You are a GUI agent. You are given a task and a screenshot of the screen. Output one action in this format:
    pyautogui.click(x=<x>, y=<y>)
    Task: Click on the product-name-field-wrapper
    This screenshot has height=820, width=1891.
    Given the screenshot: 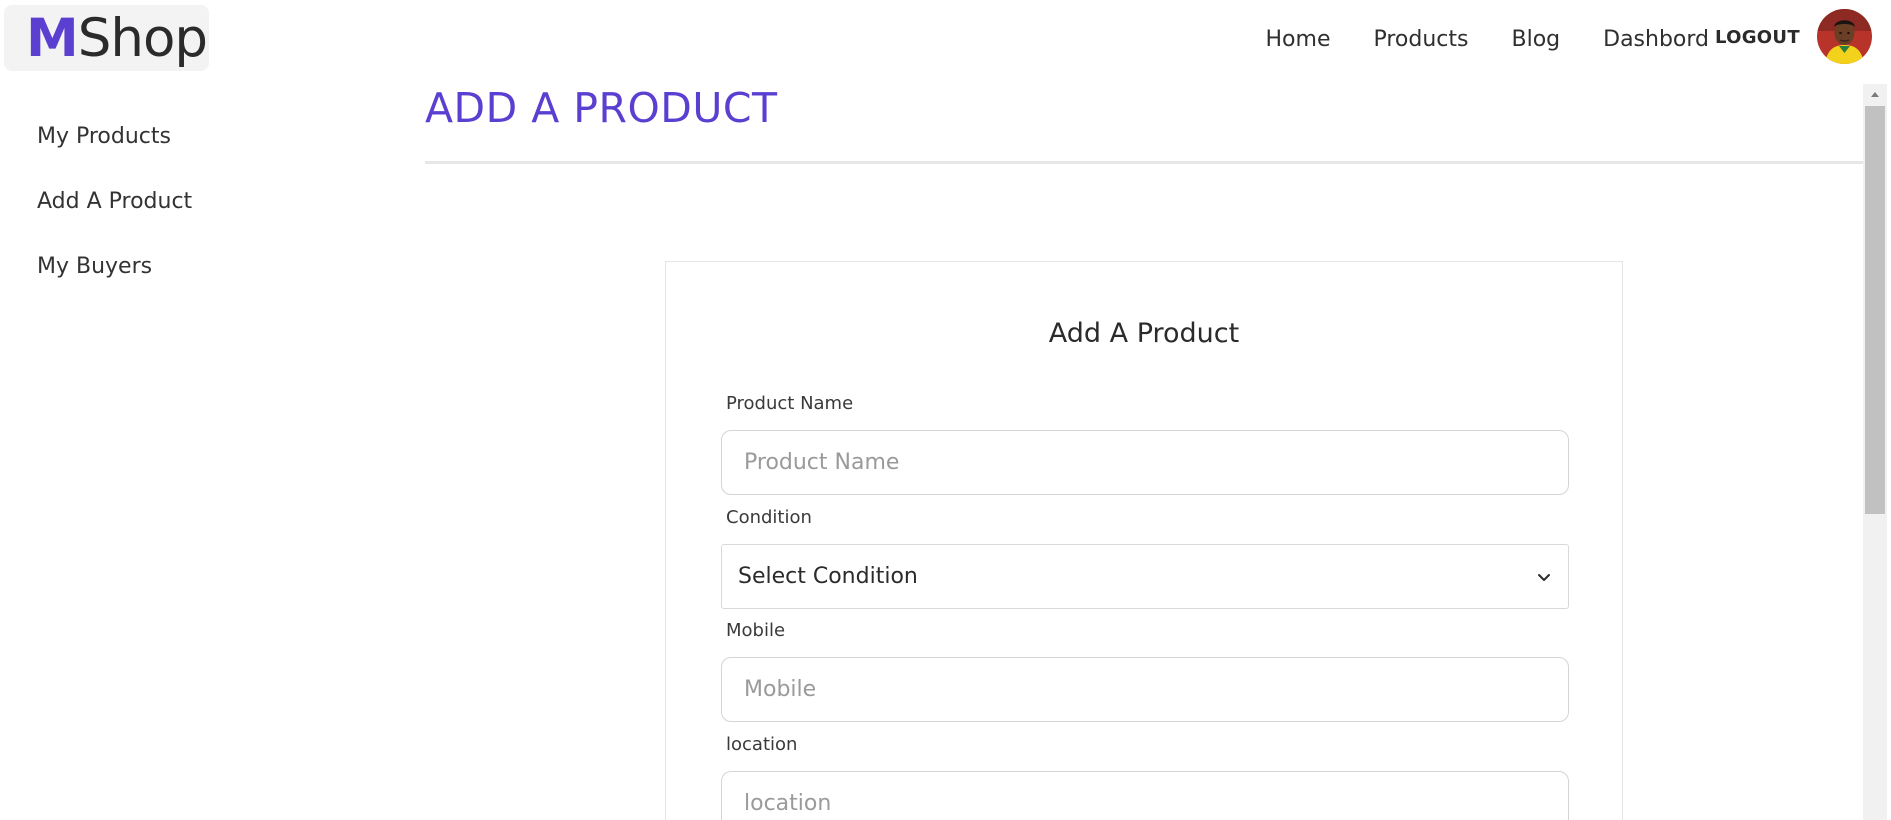 What is the action you would take?
    pyautogui.click(x=1145, y=462)
    